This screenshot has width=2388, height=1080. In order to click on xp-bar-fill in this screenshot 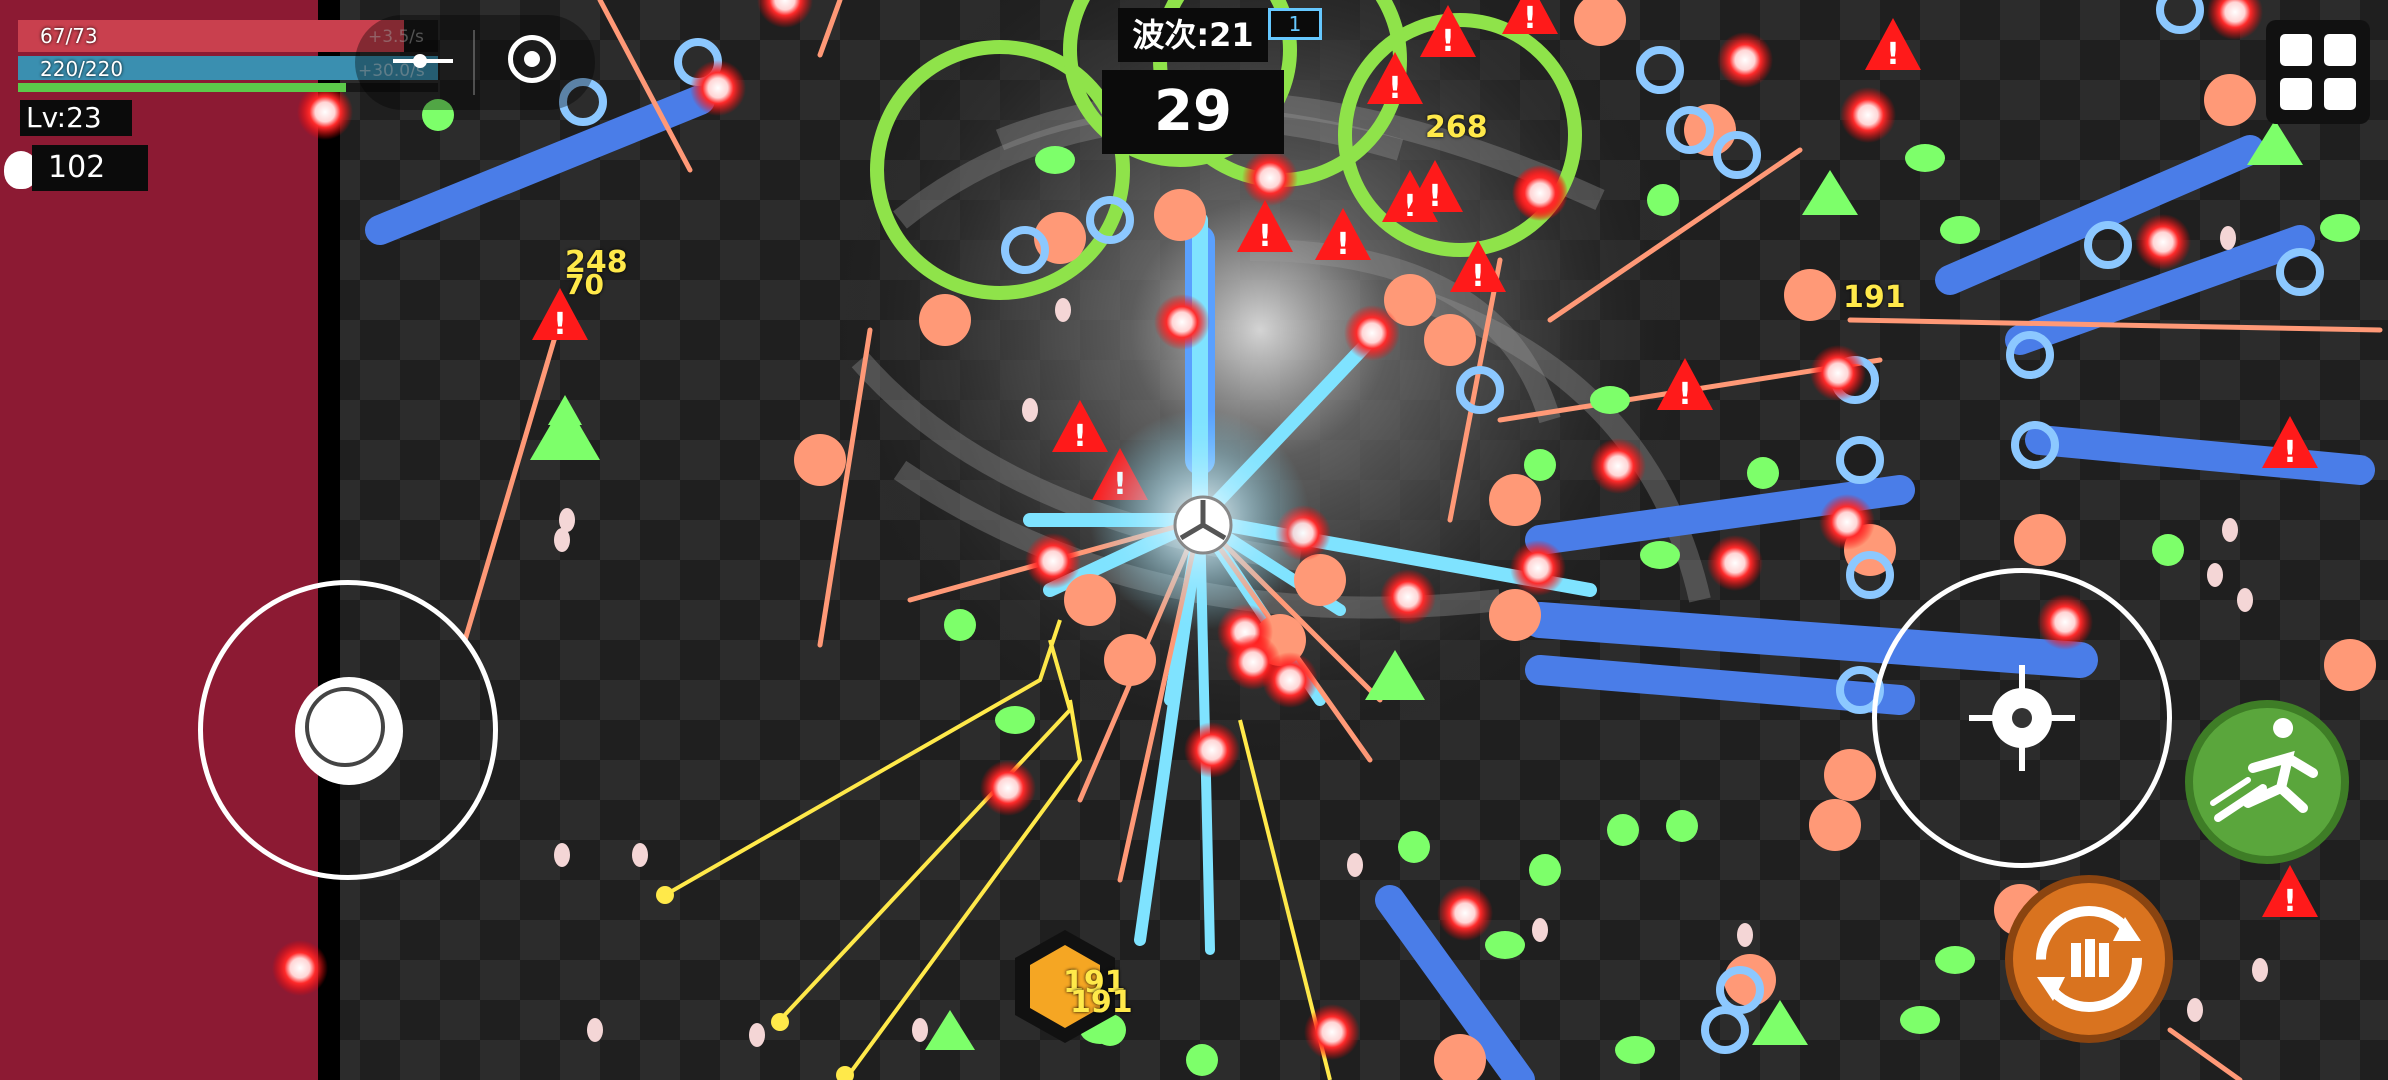, I will do `click(182, 87)`.